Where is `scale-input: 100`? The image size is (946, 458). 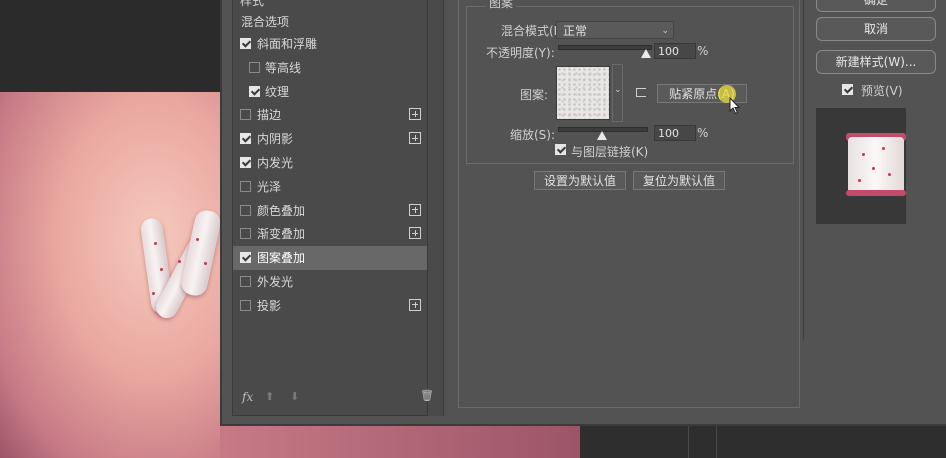
scale-input: 100 is located at coordinates (675, 133).